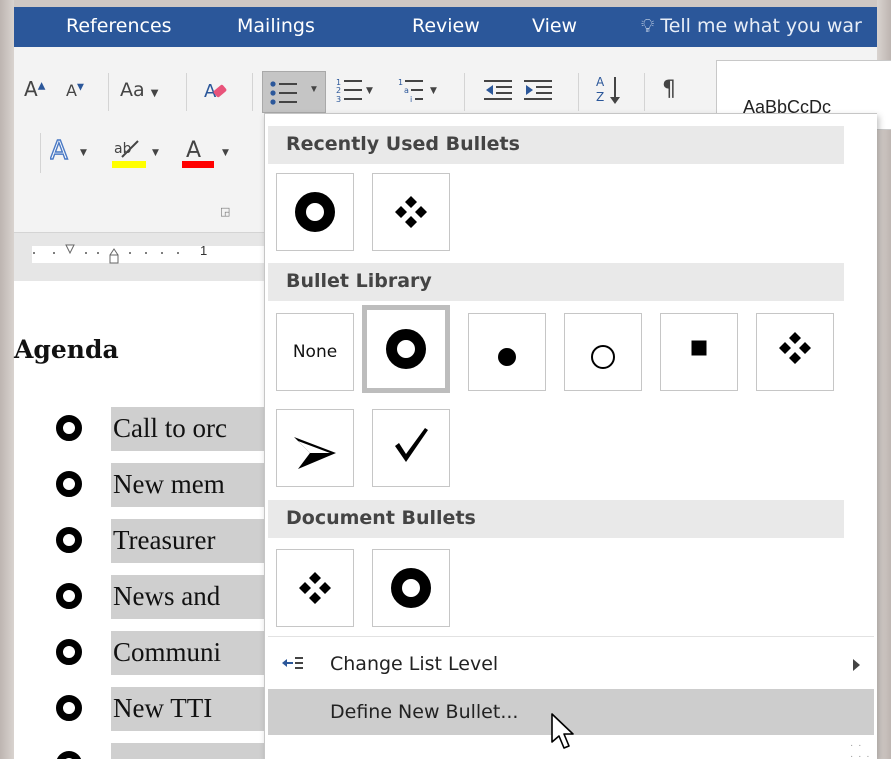 Image resolution: width=891 pixels, height=759 pixels. I want to click on submenu-arrow-icon, so click(856, 665).